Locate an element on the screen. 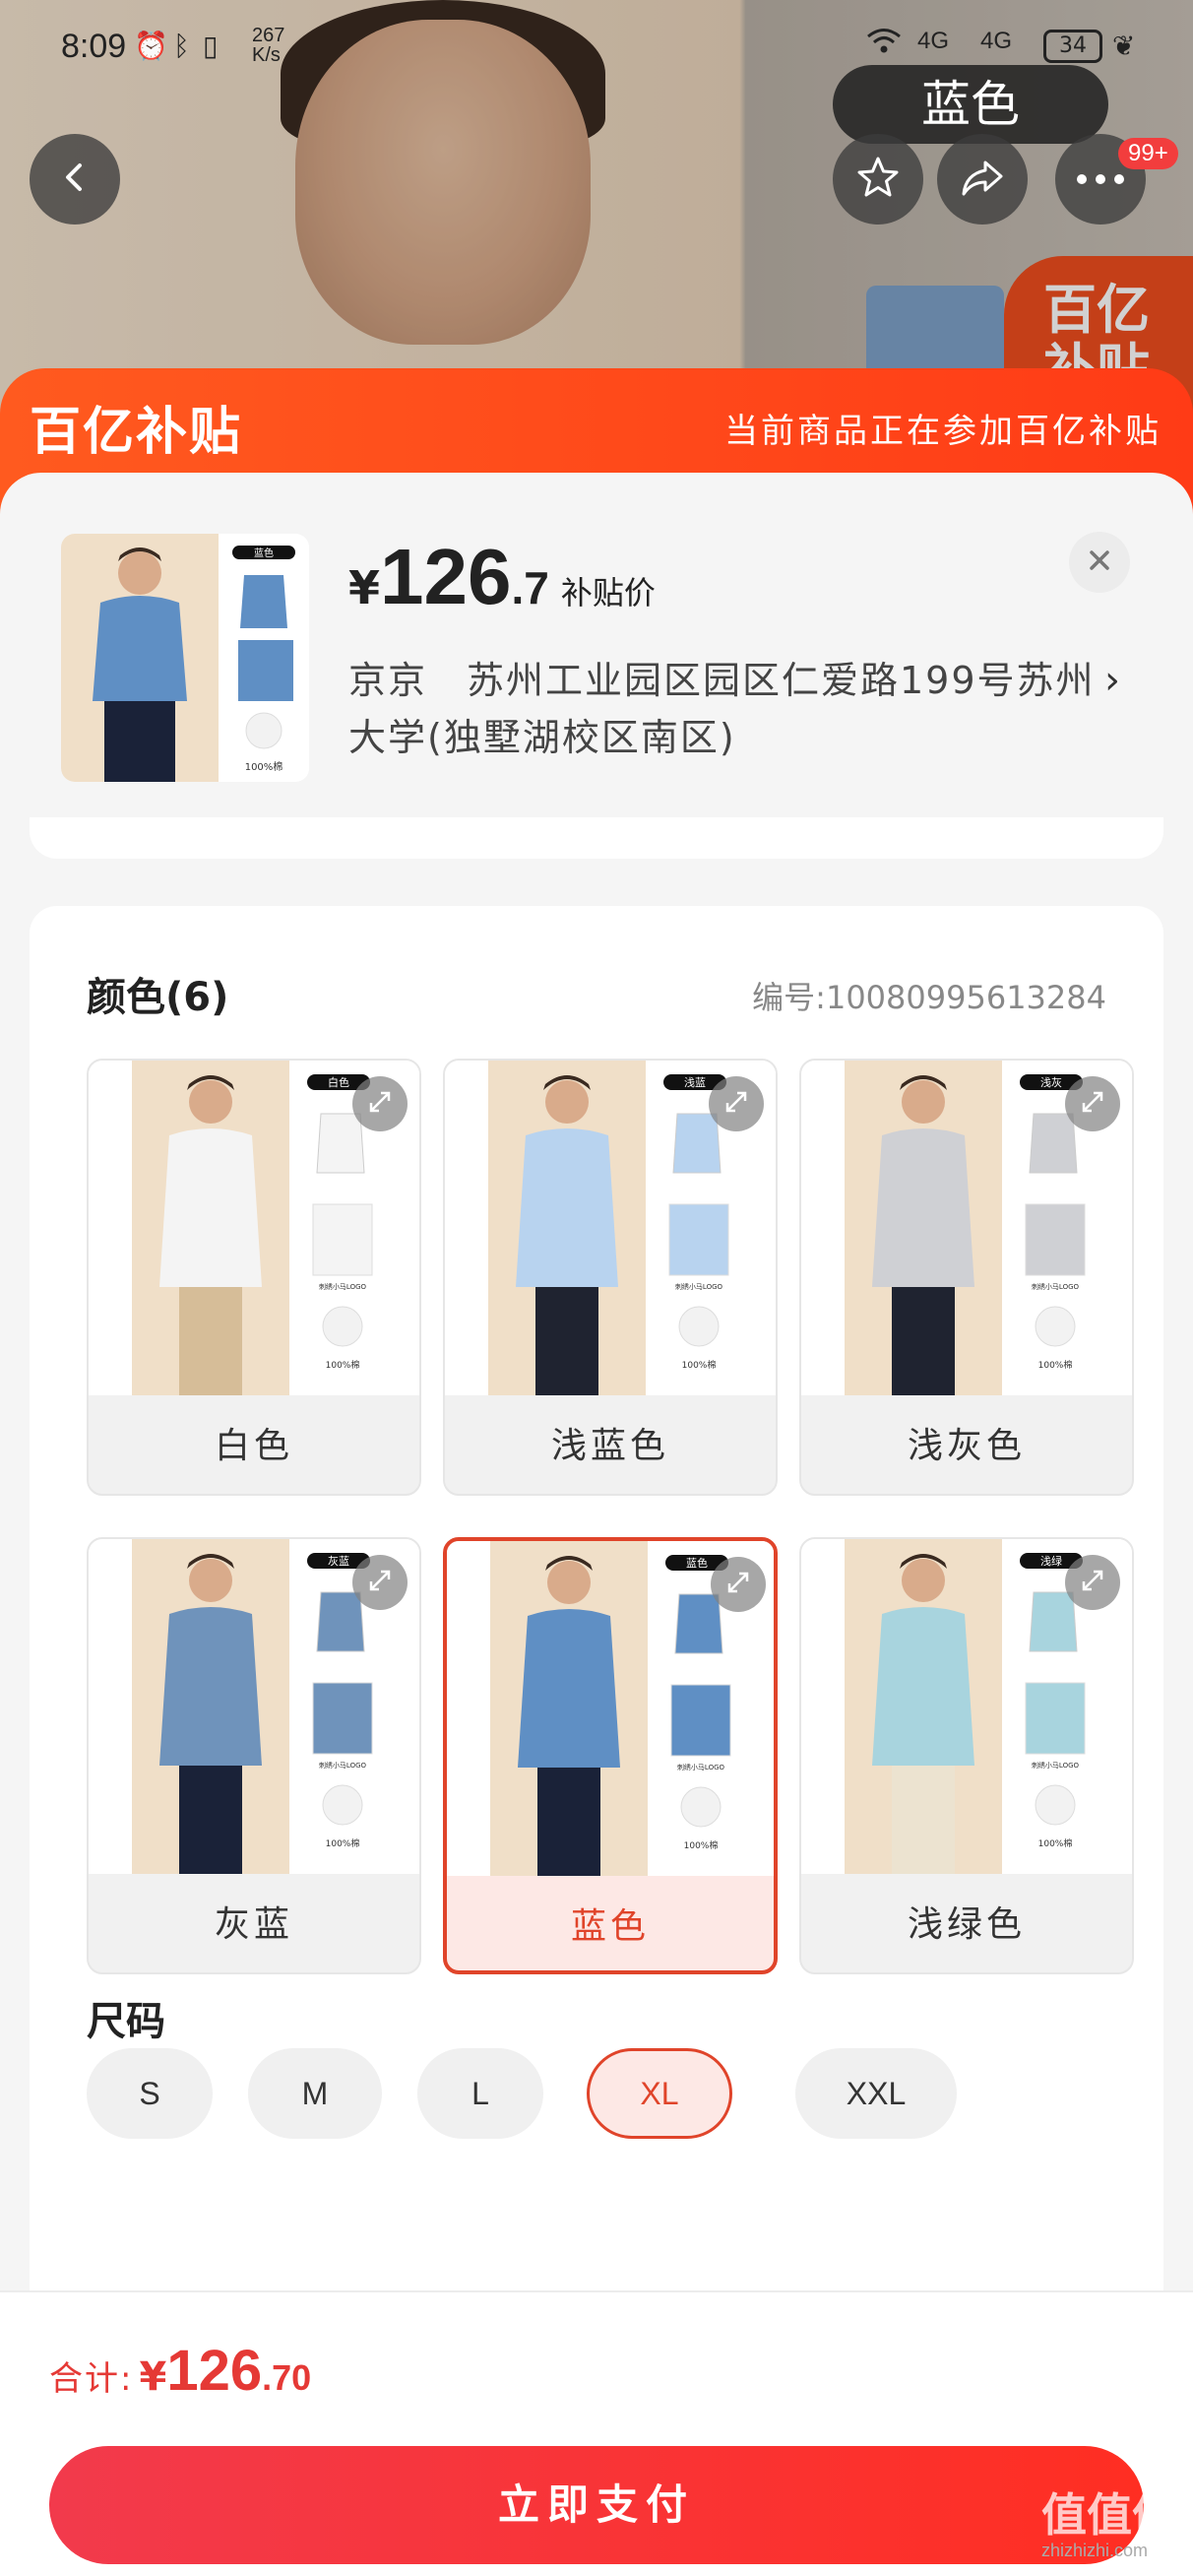 The image size is (1193, 2576). option-color-tag: 蓝色 is located at coordinates (697, 1563).